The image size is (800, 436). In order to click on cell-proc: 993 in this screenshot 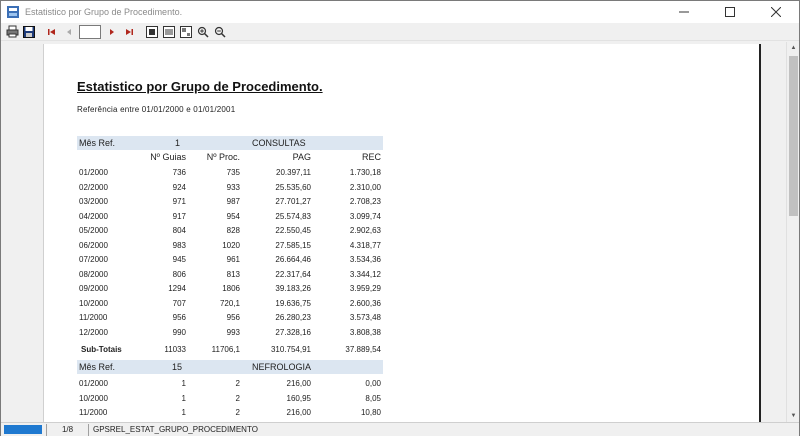, I will do `click(233, 332)`.